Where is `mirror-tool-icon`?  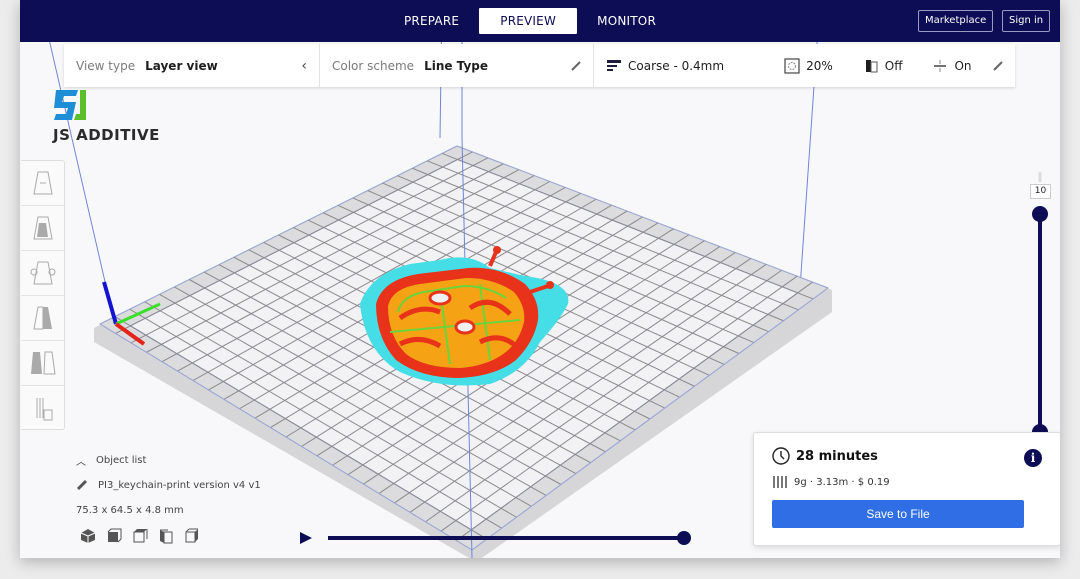
mirror-tool-icon is located at coordinates (42, 318).